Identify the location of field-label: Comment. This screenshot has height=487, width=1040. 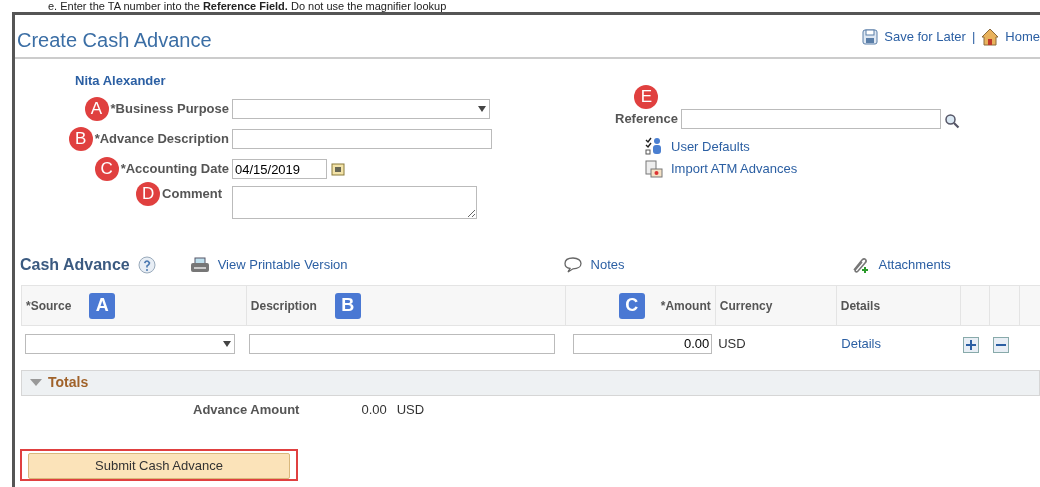
(192, 194).